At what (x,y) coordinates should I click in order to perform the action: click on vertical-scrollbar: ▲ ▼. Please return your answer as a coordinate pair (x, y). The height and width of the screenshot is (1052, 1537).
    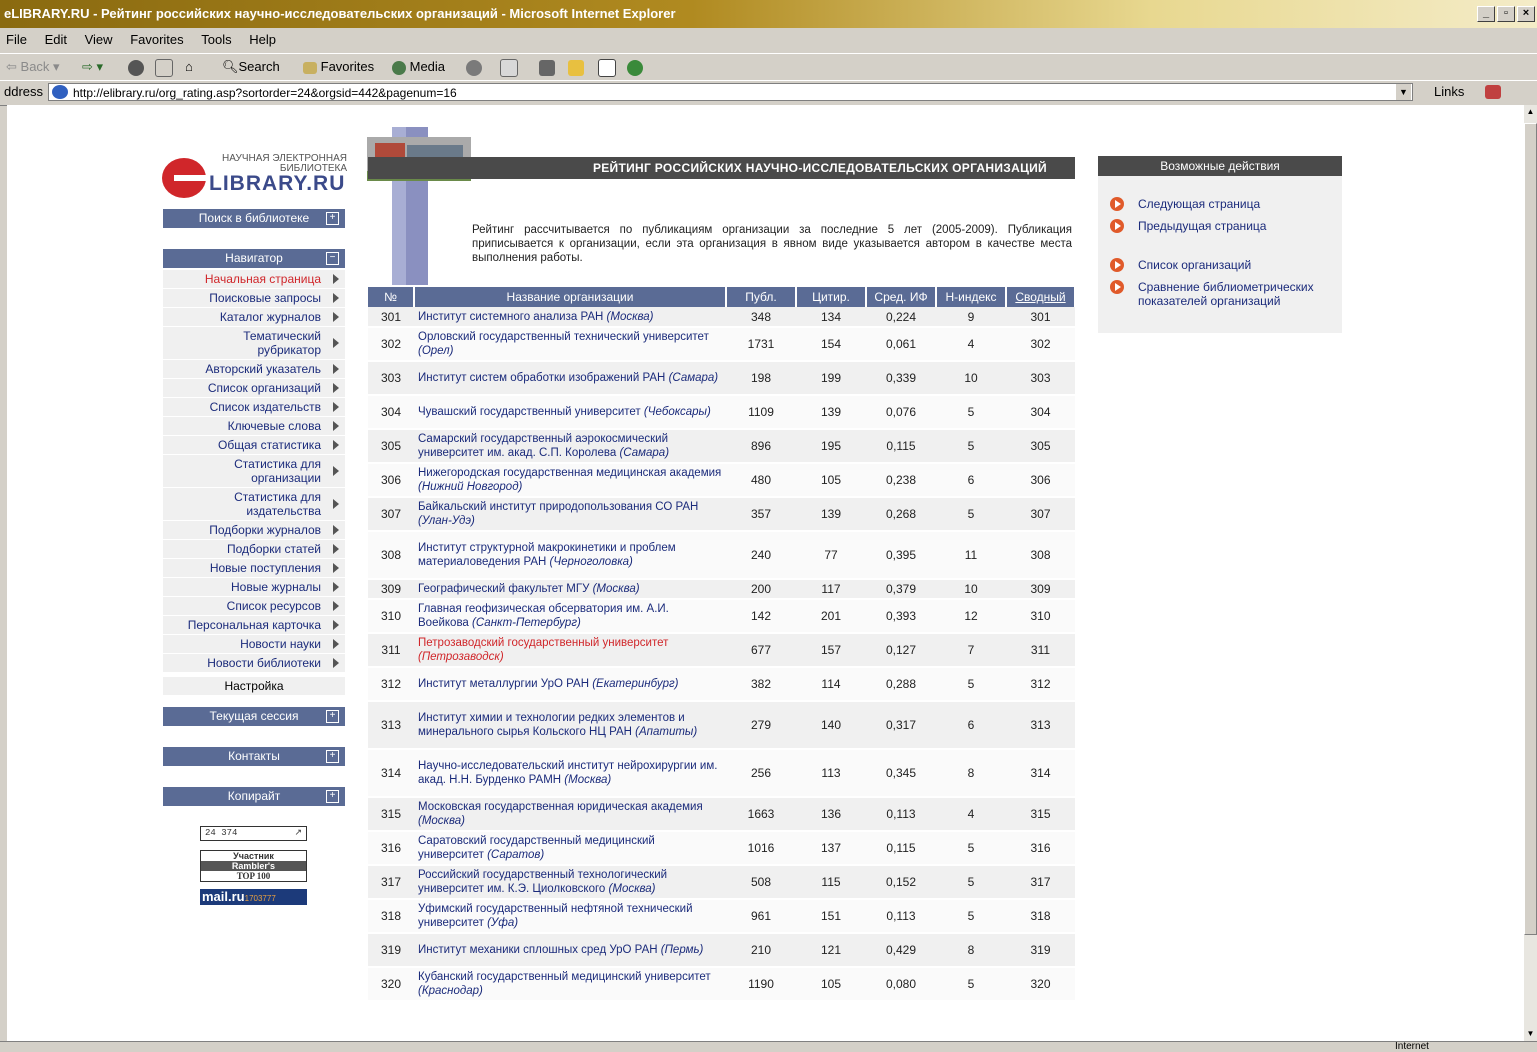
    Looking at the image, I should click on (1530, 573).